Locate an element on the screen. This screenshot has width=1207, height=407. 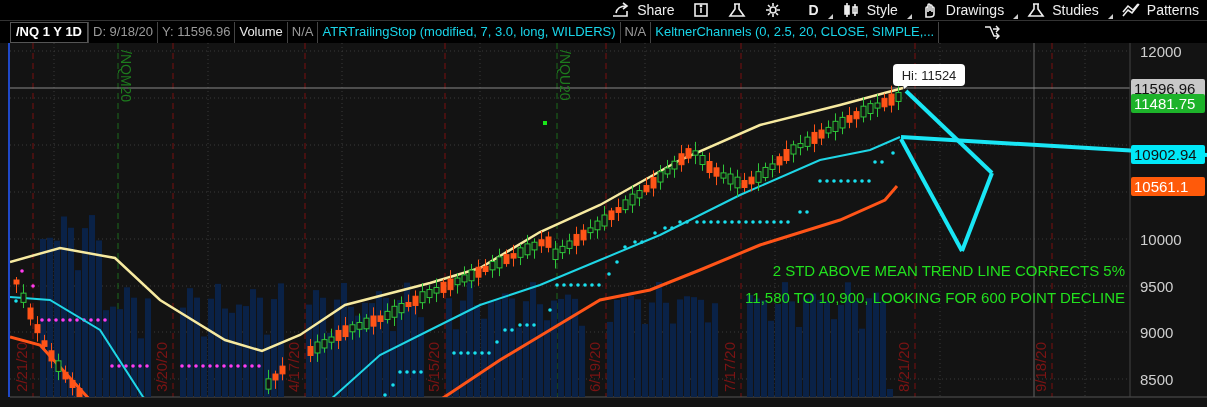
date-label: 4/17/20 is located at coordinates (293, 366).